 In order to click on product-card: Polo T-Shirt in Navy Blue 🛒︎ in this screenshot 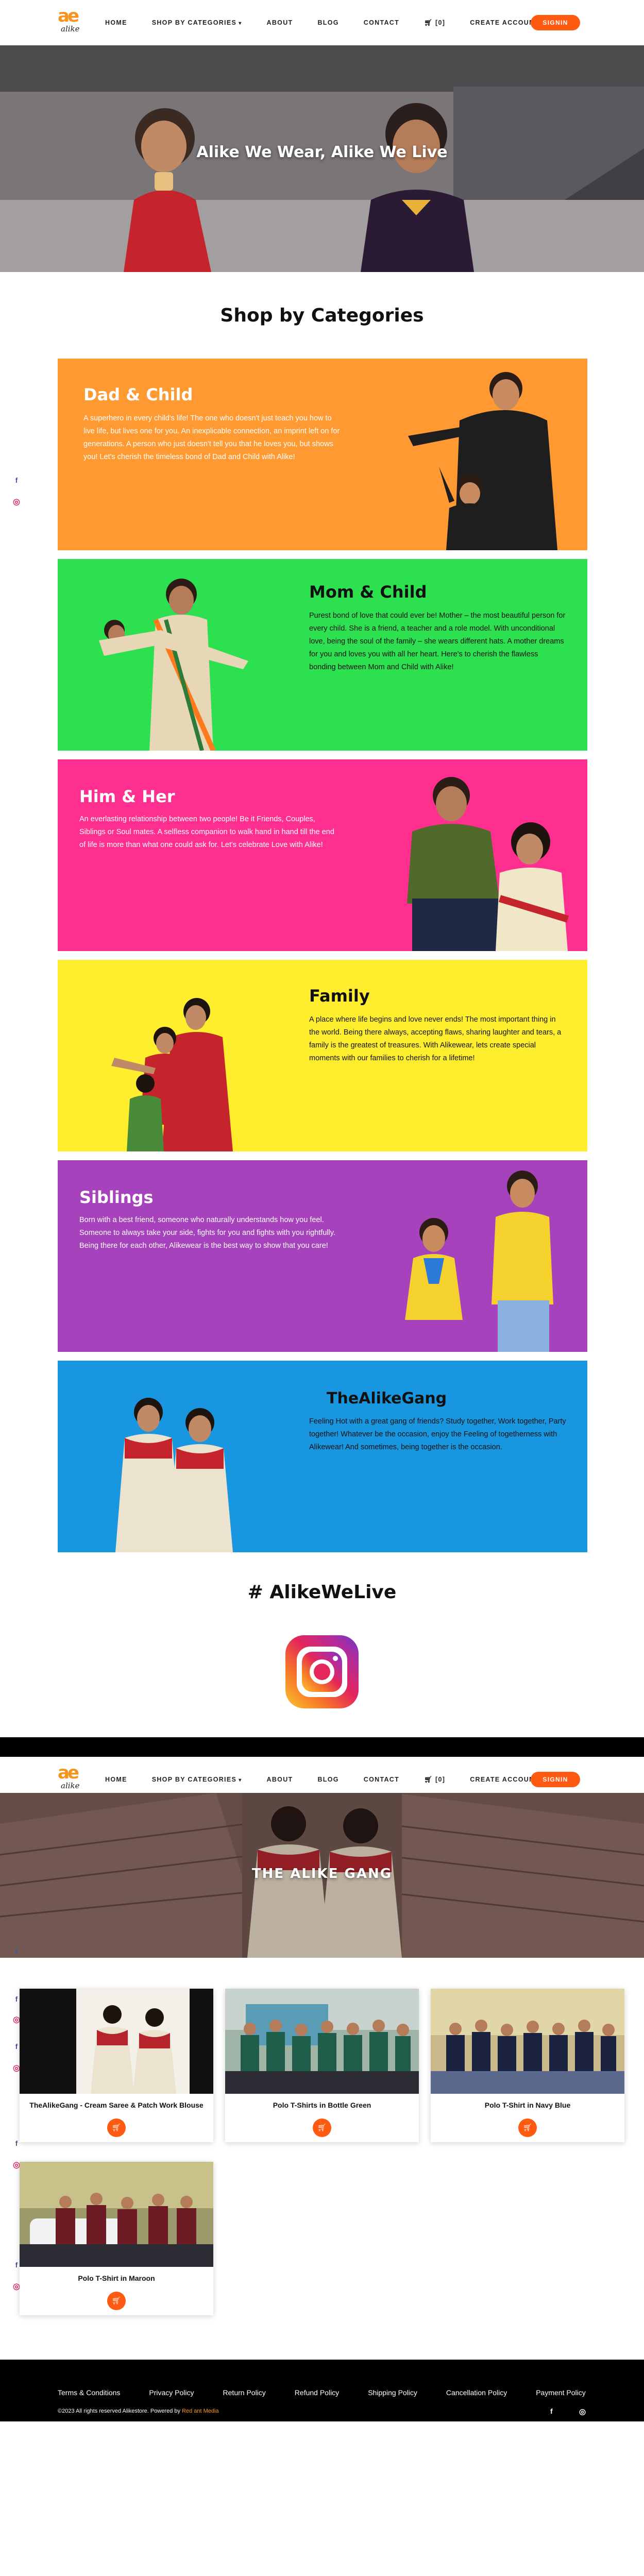, I will do `click(527, 2065)`.